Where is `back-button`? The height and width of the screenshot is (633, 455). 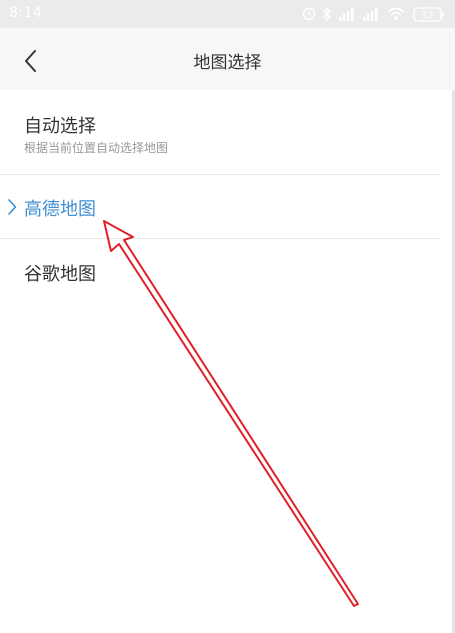 back-button is located at coordinates (31, 61).